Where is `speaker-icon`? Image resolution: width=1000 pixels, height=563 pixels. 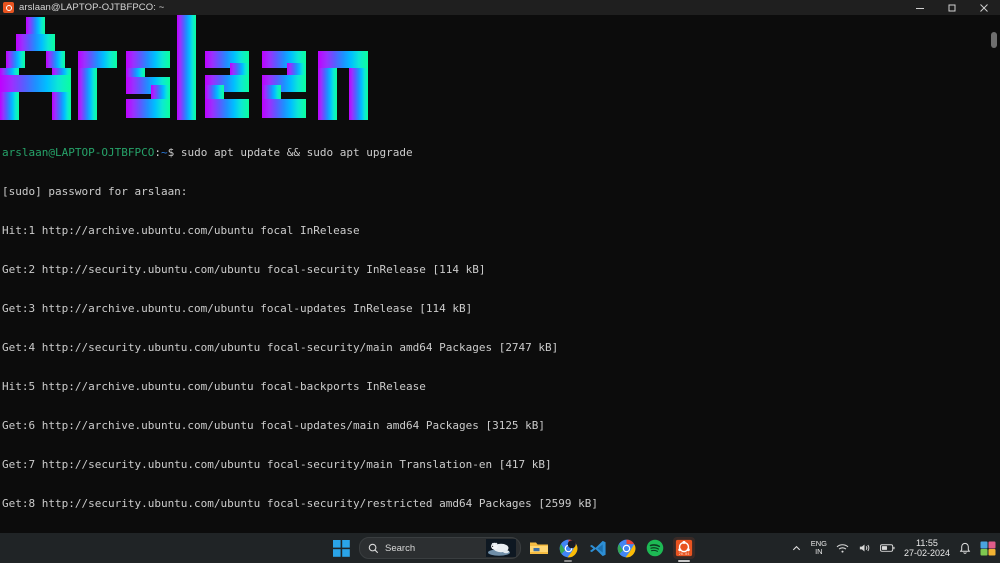
speaker-icon is located at coordinates (864, 548).